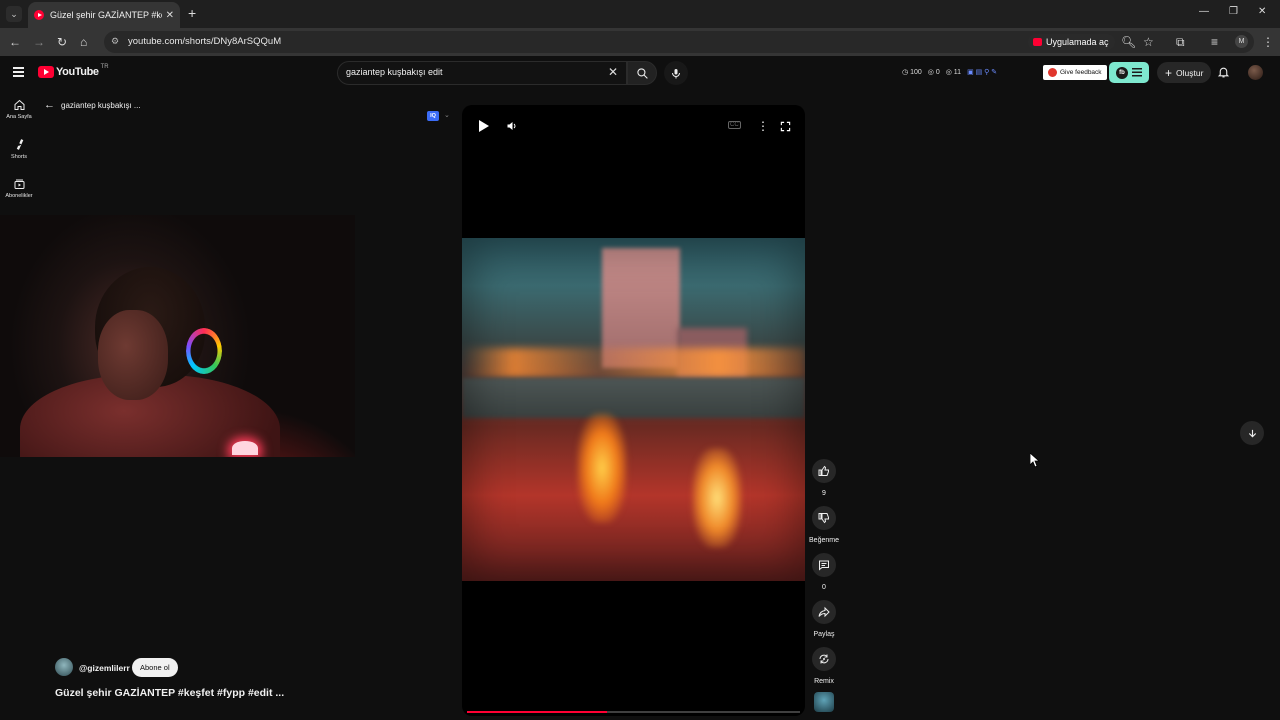  What do you see at coordinates (824, 659) in the screenshot?
I see `remix-icon` at bounding box center [824, 659].